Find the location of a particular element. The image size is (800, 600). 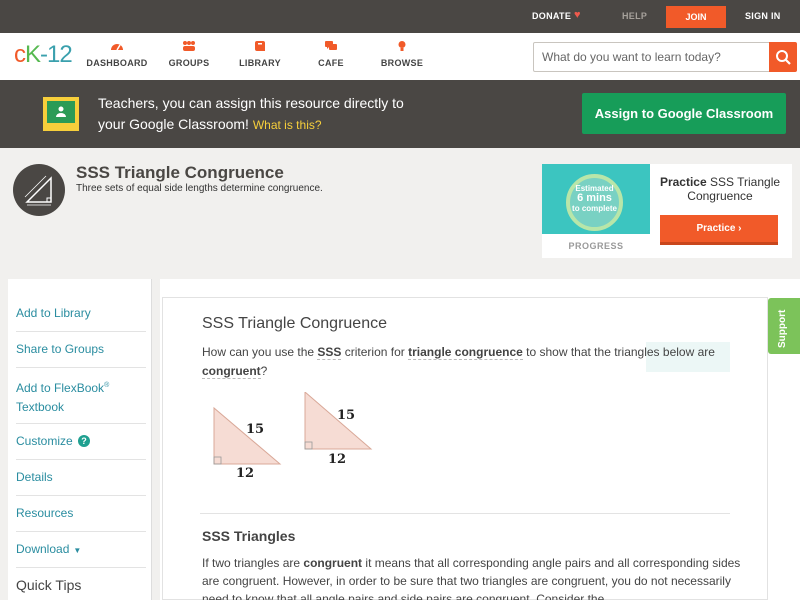

concept-title: SSS Triangle Congruence is located at coordinates (180, 172).